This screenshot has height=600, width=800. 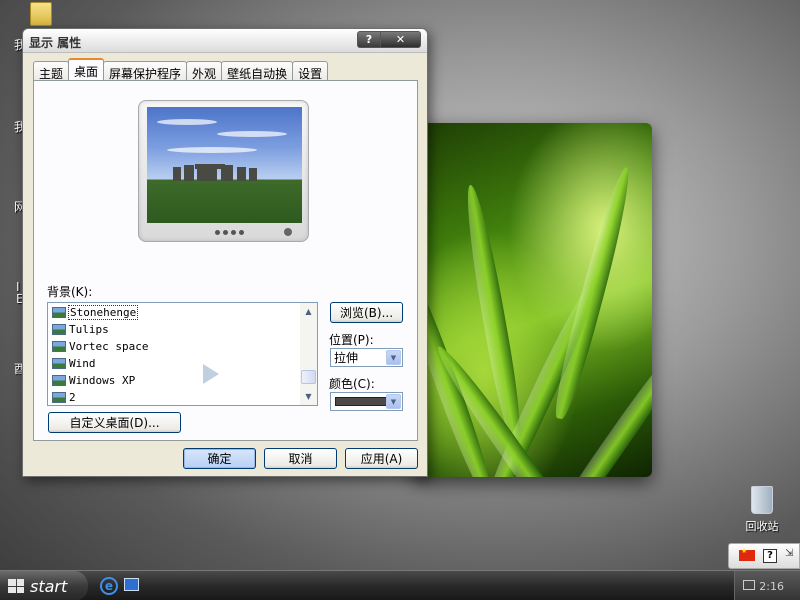 I want to click on language-bar: ? ⇲, so click(x=764, y=556).